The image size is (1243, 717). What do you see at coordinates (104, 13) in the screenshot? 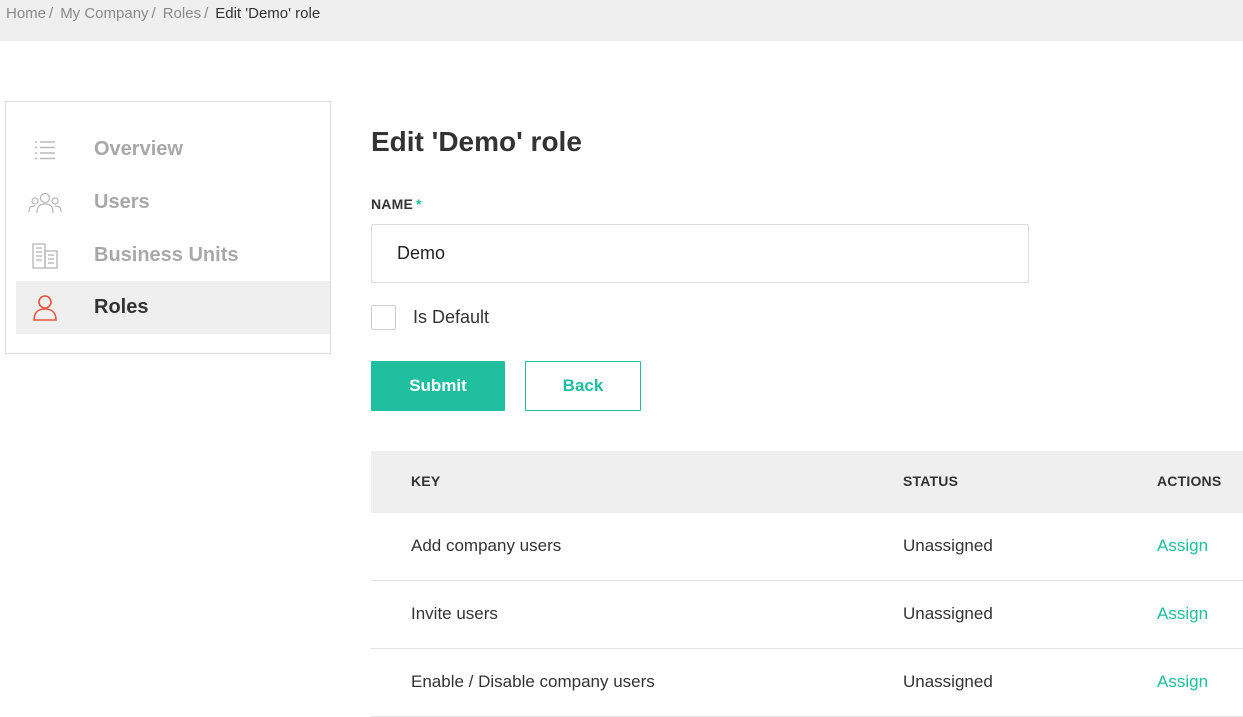
I see `breadcrumb-my-company: My Company` at bounding box center [104, 13].